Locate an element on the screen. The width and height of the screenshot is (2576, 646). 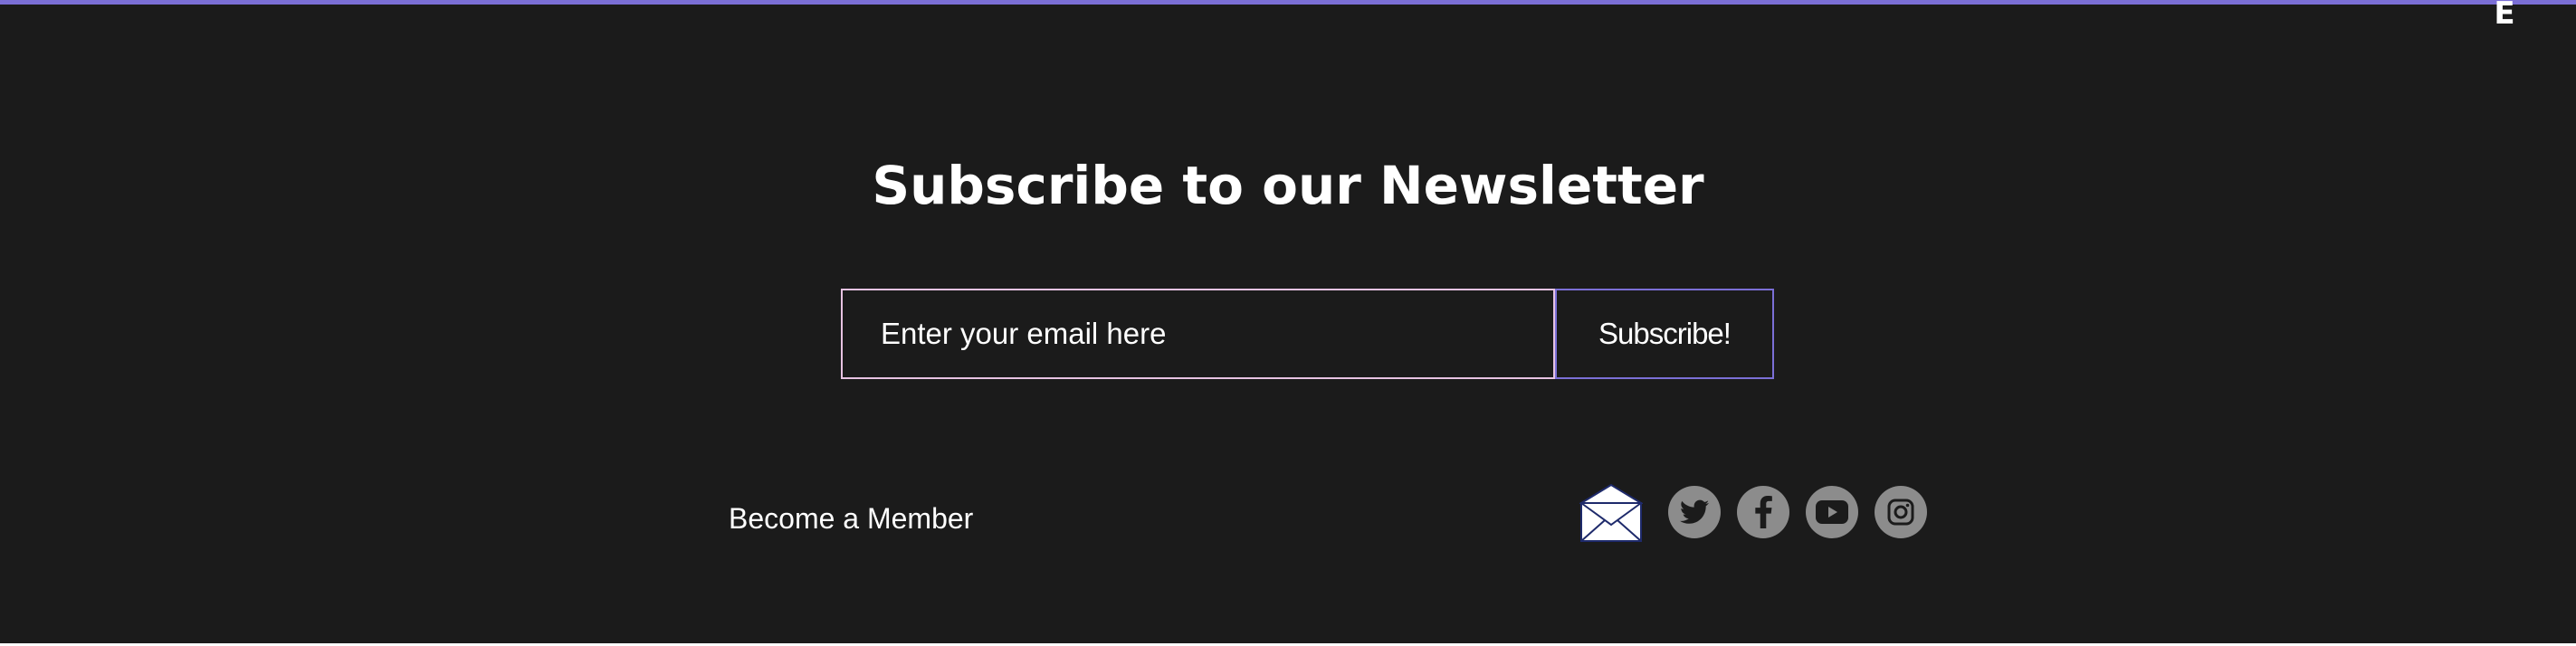
youtube-icon is located at coordinates (1832, 512).